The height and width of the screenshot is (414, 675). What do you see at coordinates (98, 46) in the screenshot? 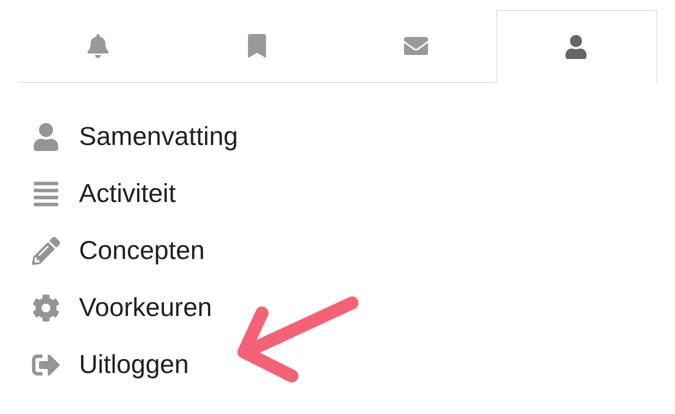
I see `bell-icon` at bounding box center [98, 46].